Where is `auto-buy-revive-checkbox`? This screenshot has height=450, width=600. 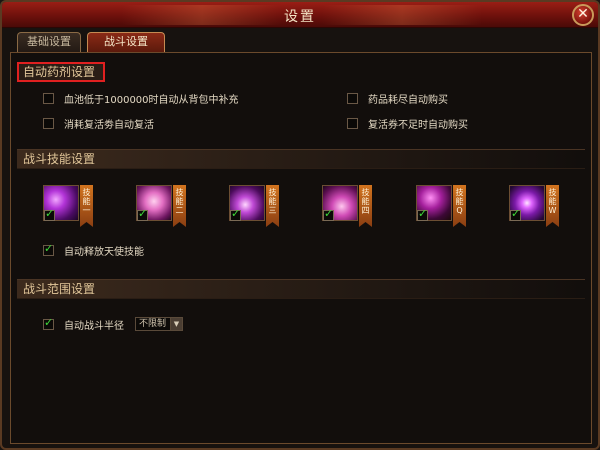
auto-buy-revive-checkbox is located at coordinates (352, 123).